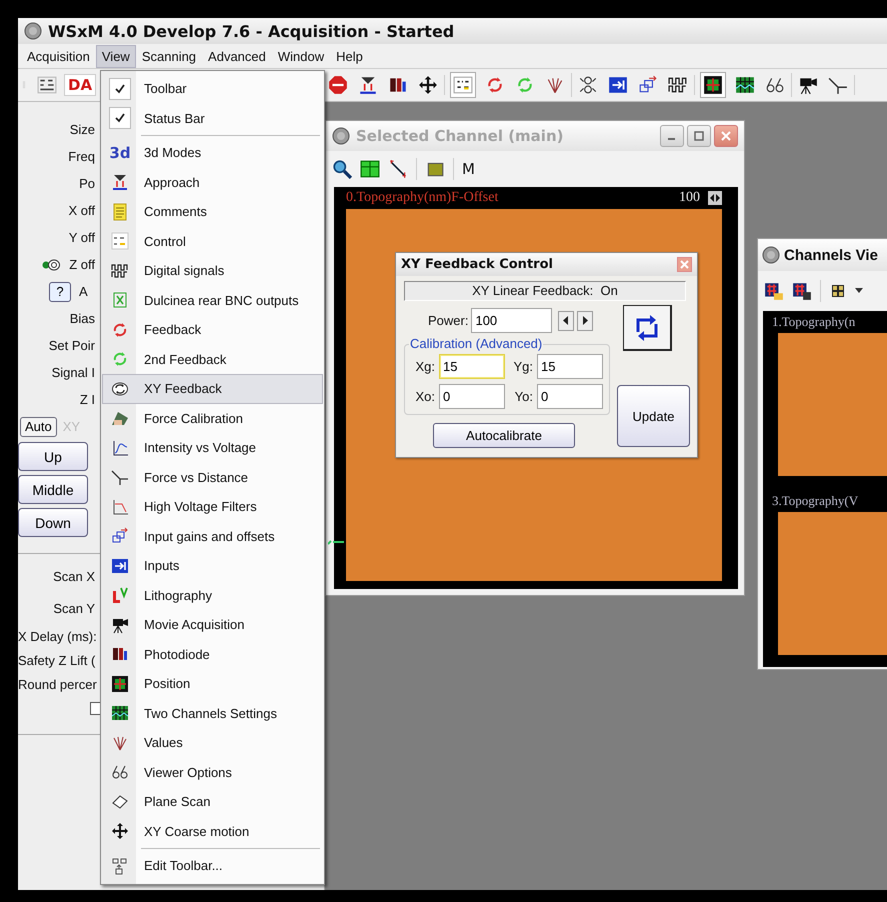 The height and width of the screenshot is (902, 887). Describe the element at coordinates (86, 183) in the screenshot. I see `field-label: Po` at that location.